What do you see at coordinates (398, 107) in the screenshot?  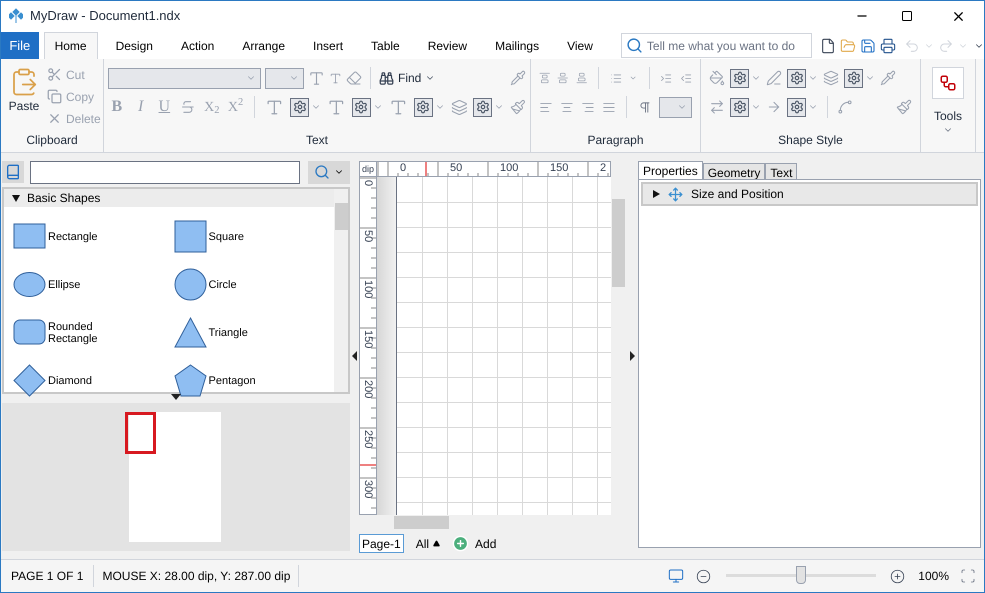 I see `text-fill-icon` at bounding box center [398, 107].